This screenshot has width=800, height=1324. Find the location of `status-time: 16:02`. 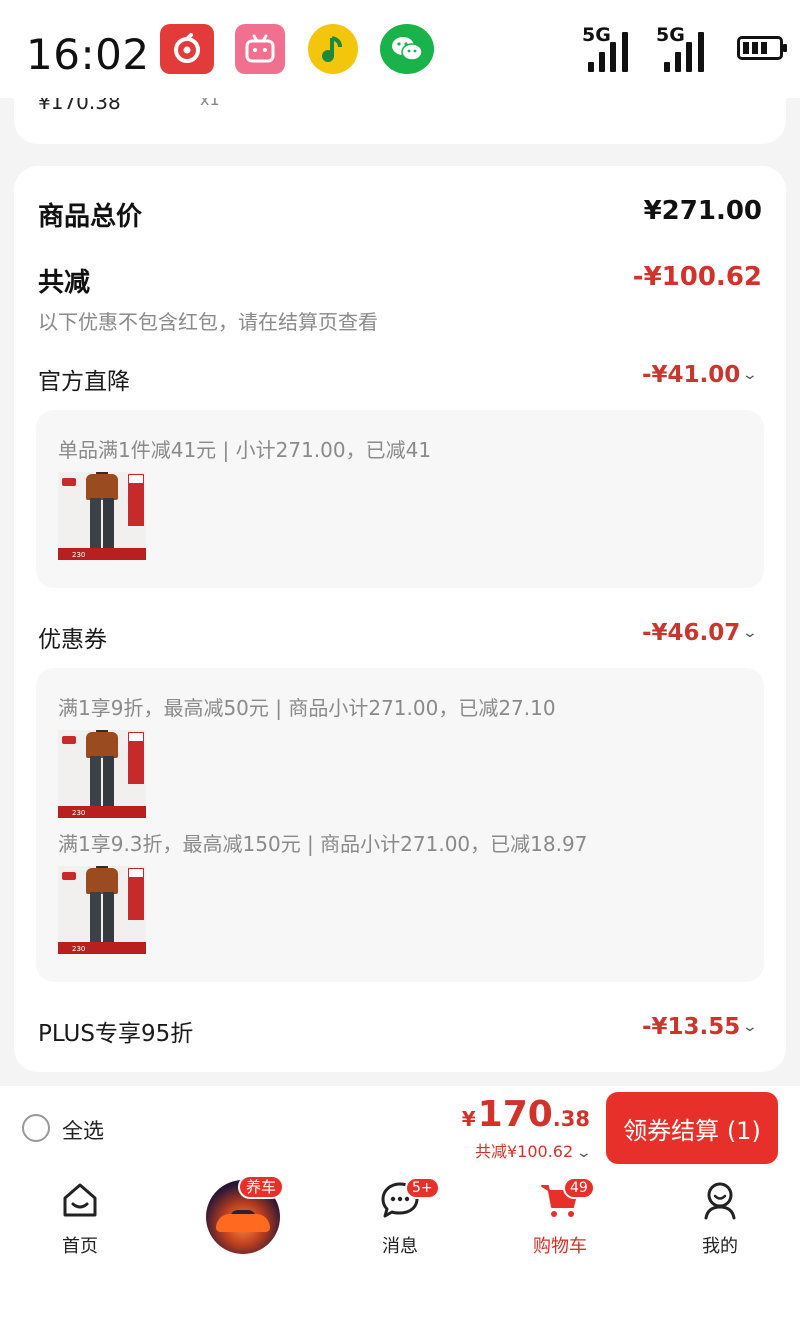

status-time: 16:02 is located at coordinates (88, 54).